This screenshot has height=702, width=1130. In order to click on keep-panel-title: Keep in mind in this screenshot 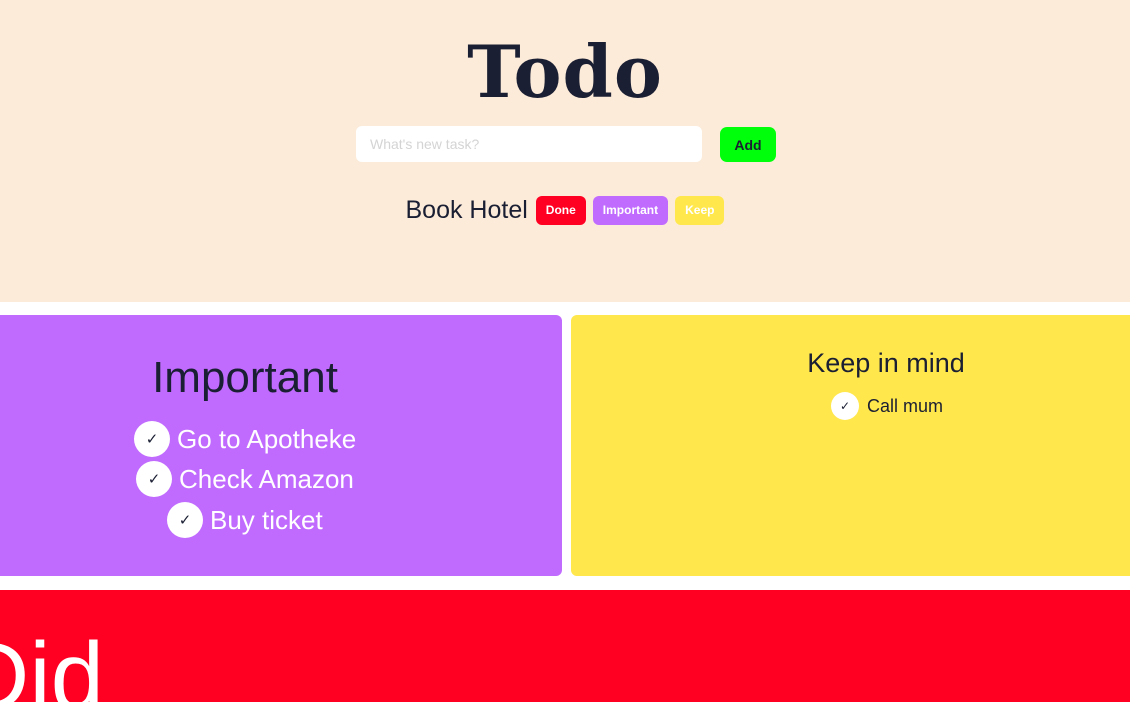, I will do `click(886, 363)`.